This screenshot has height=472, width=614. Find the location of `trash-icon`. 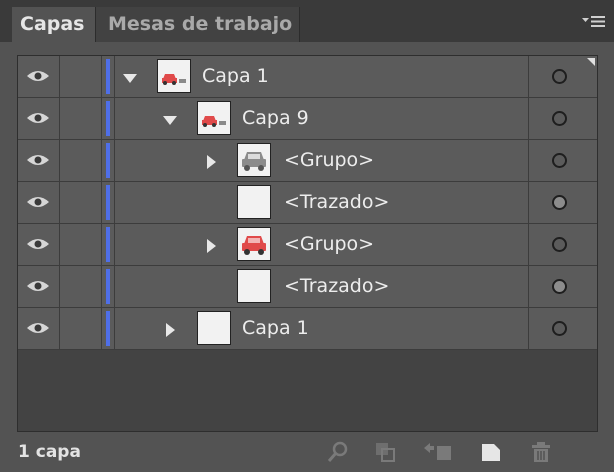

trash-icon is located at coordinates (541, 452).